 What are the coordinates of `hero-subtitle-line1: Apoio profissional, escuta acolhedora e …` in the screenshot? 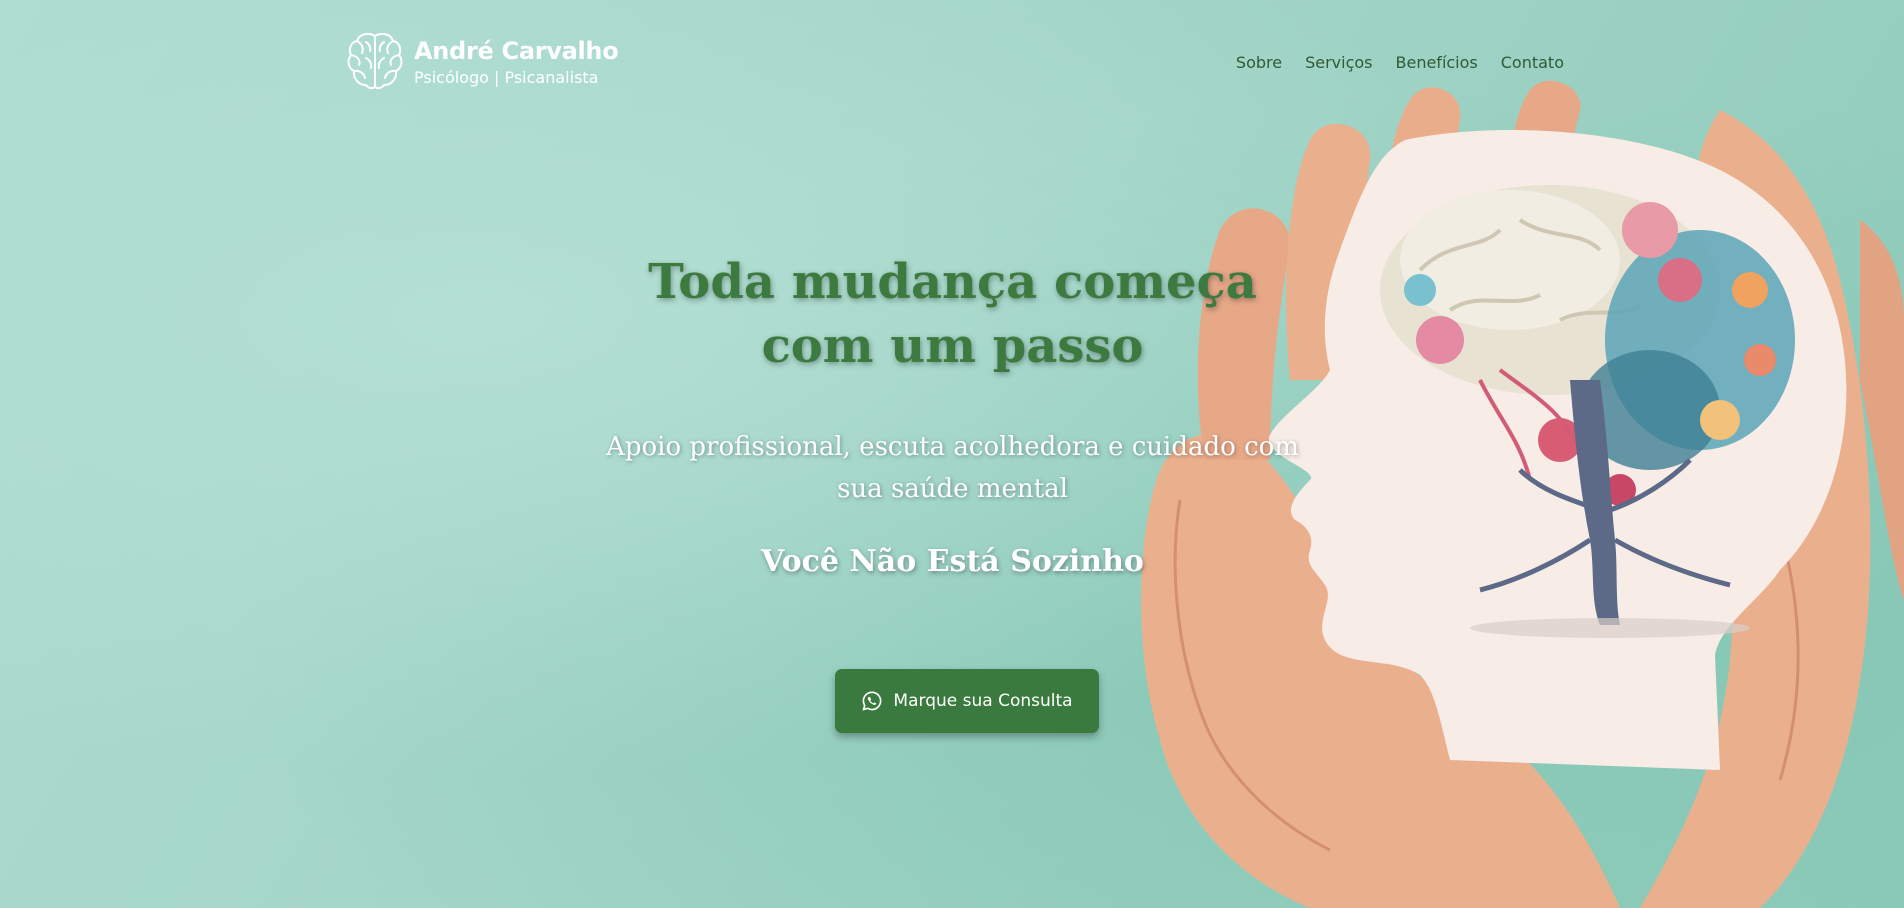 It's located at (952, 447).